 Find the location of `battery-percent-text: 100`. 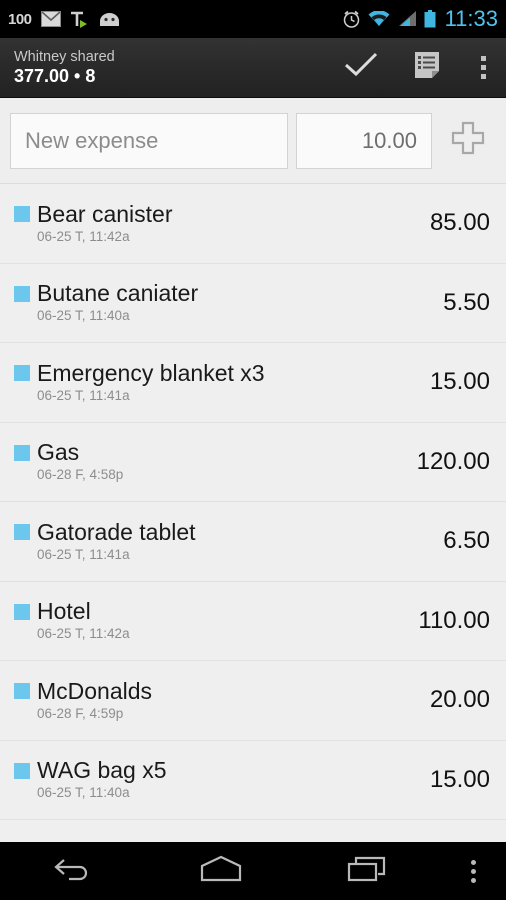

battery-percent-text: 100 is located at coordinates (20, 19).